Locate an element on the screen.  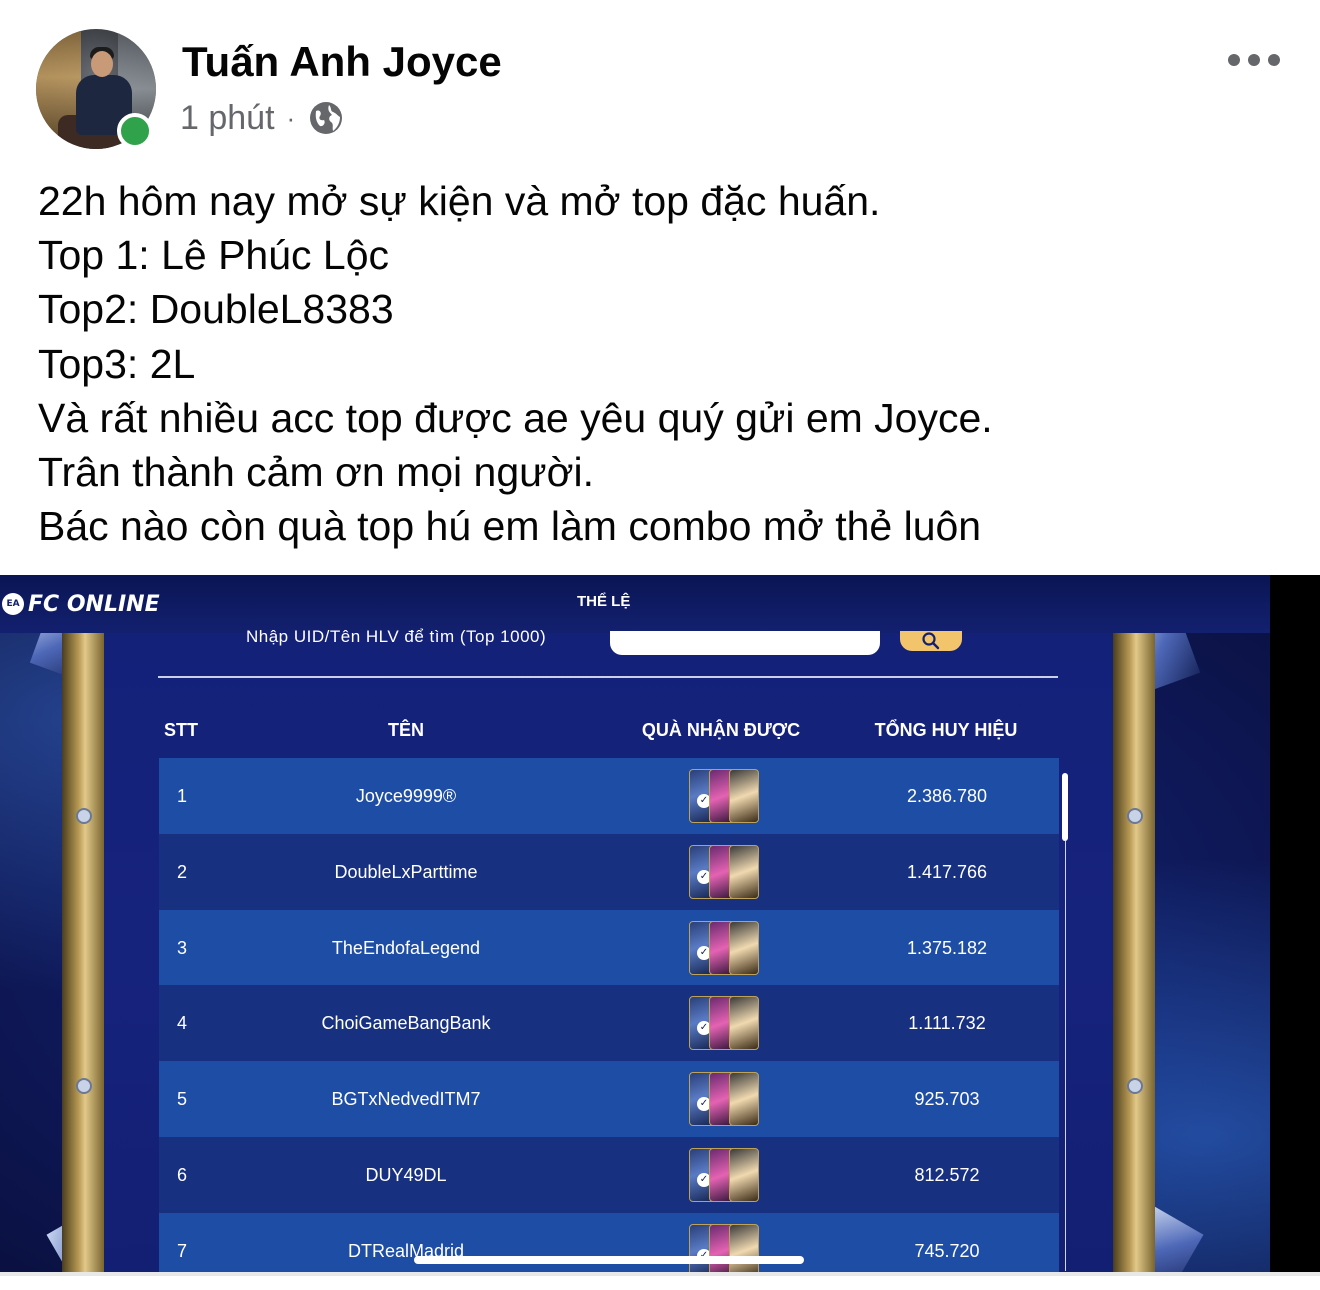
table-row: 1 Joyce9999® ✓ 2.386.780 is located at coordinates (609, 796).